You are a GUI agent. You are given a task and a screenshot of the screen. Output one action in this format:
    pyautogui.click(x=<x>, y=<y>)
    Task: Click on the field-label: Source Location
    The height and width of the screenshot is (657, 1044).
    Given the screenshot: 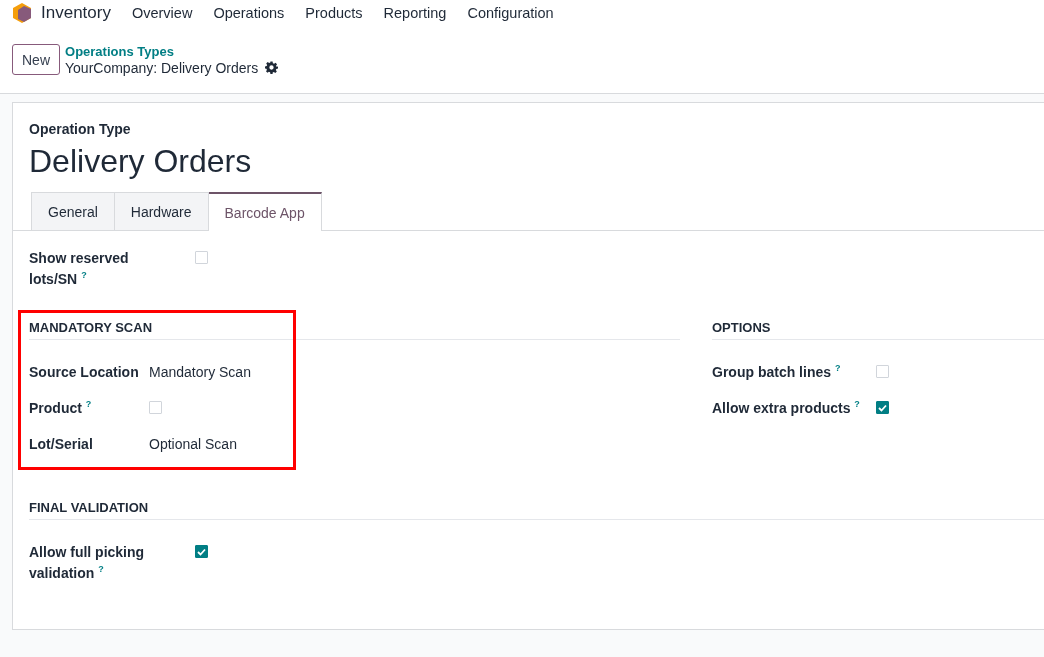 What is the action you would take?
    pyautogui.click(x=84, y=372)
    